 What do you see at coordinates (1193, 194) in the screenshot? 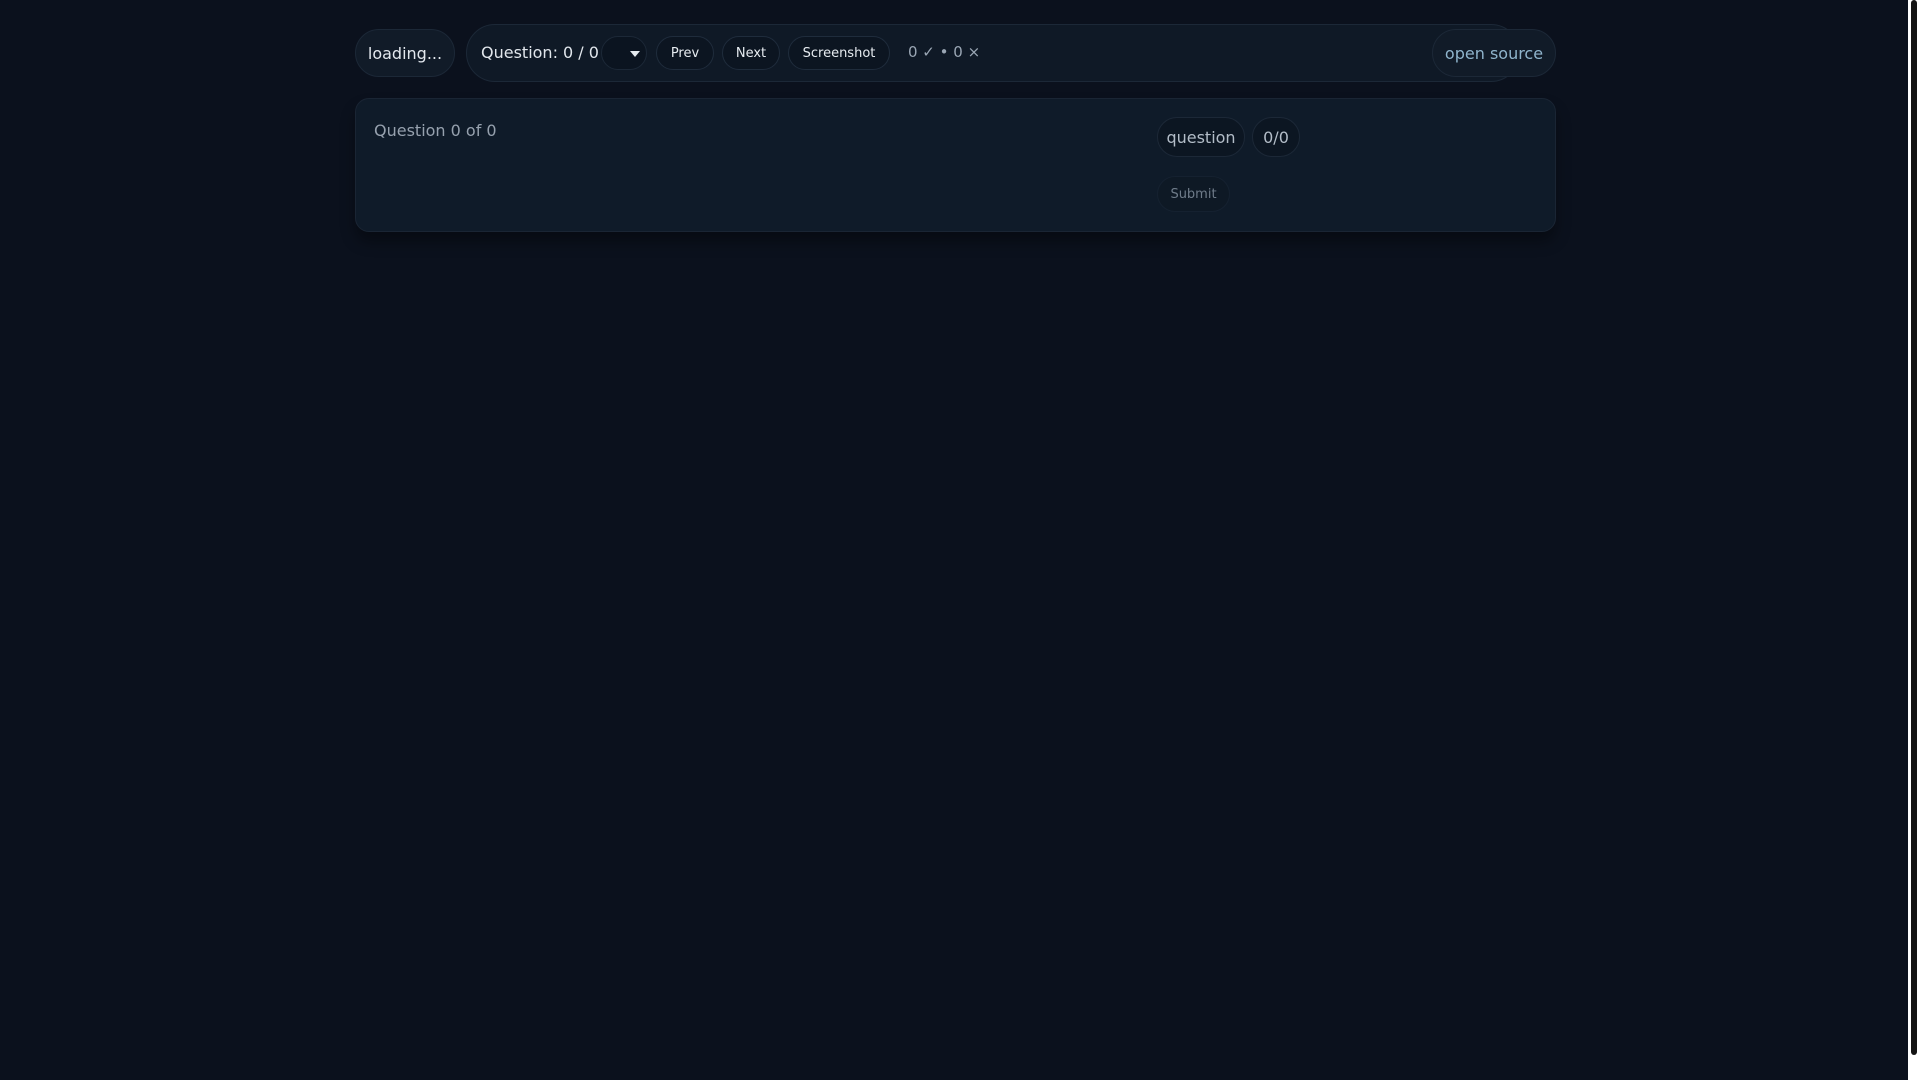
I see `submit-button: Submit` at bounding box center [1193, 194].